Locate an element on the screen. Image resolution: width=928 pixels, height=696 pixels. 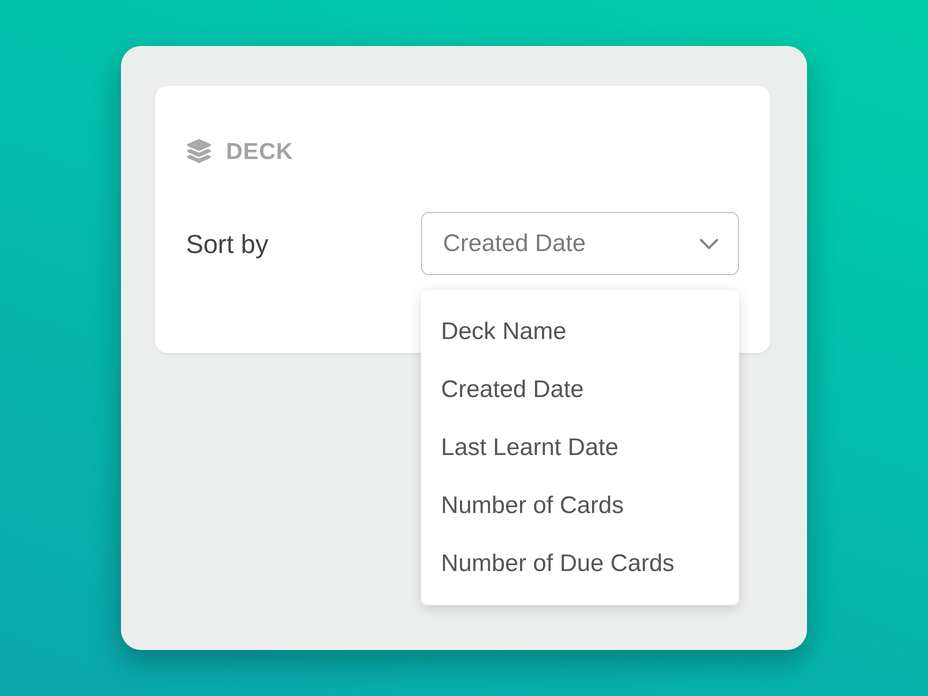
layers-icon is located at coordinates (199, 151).